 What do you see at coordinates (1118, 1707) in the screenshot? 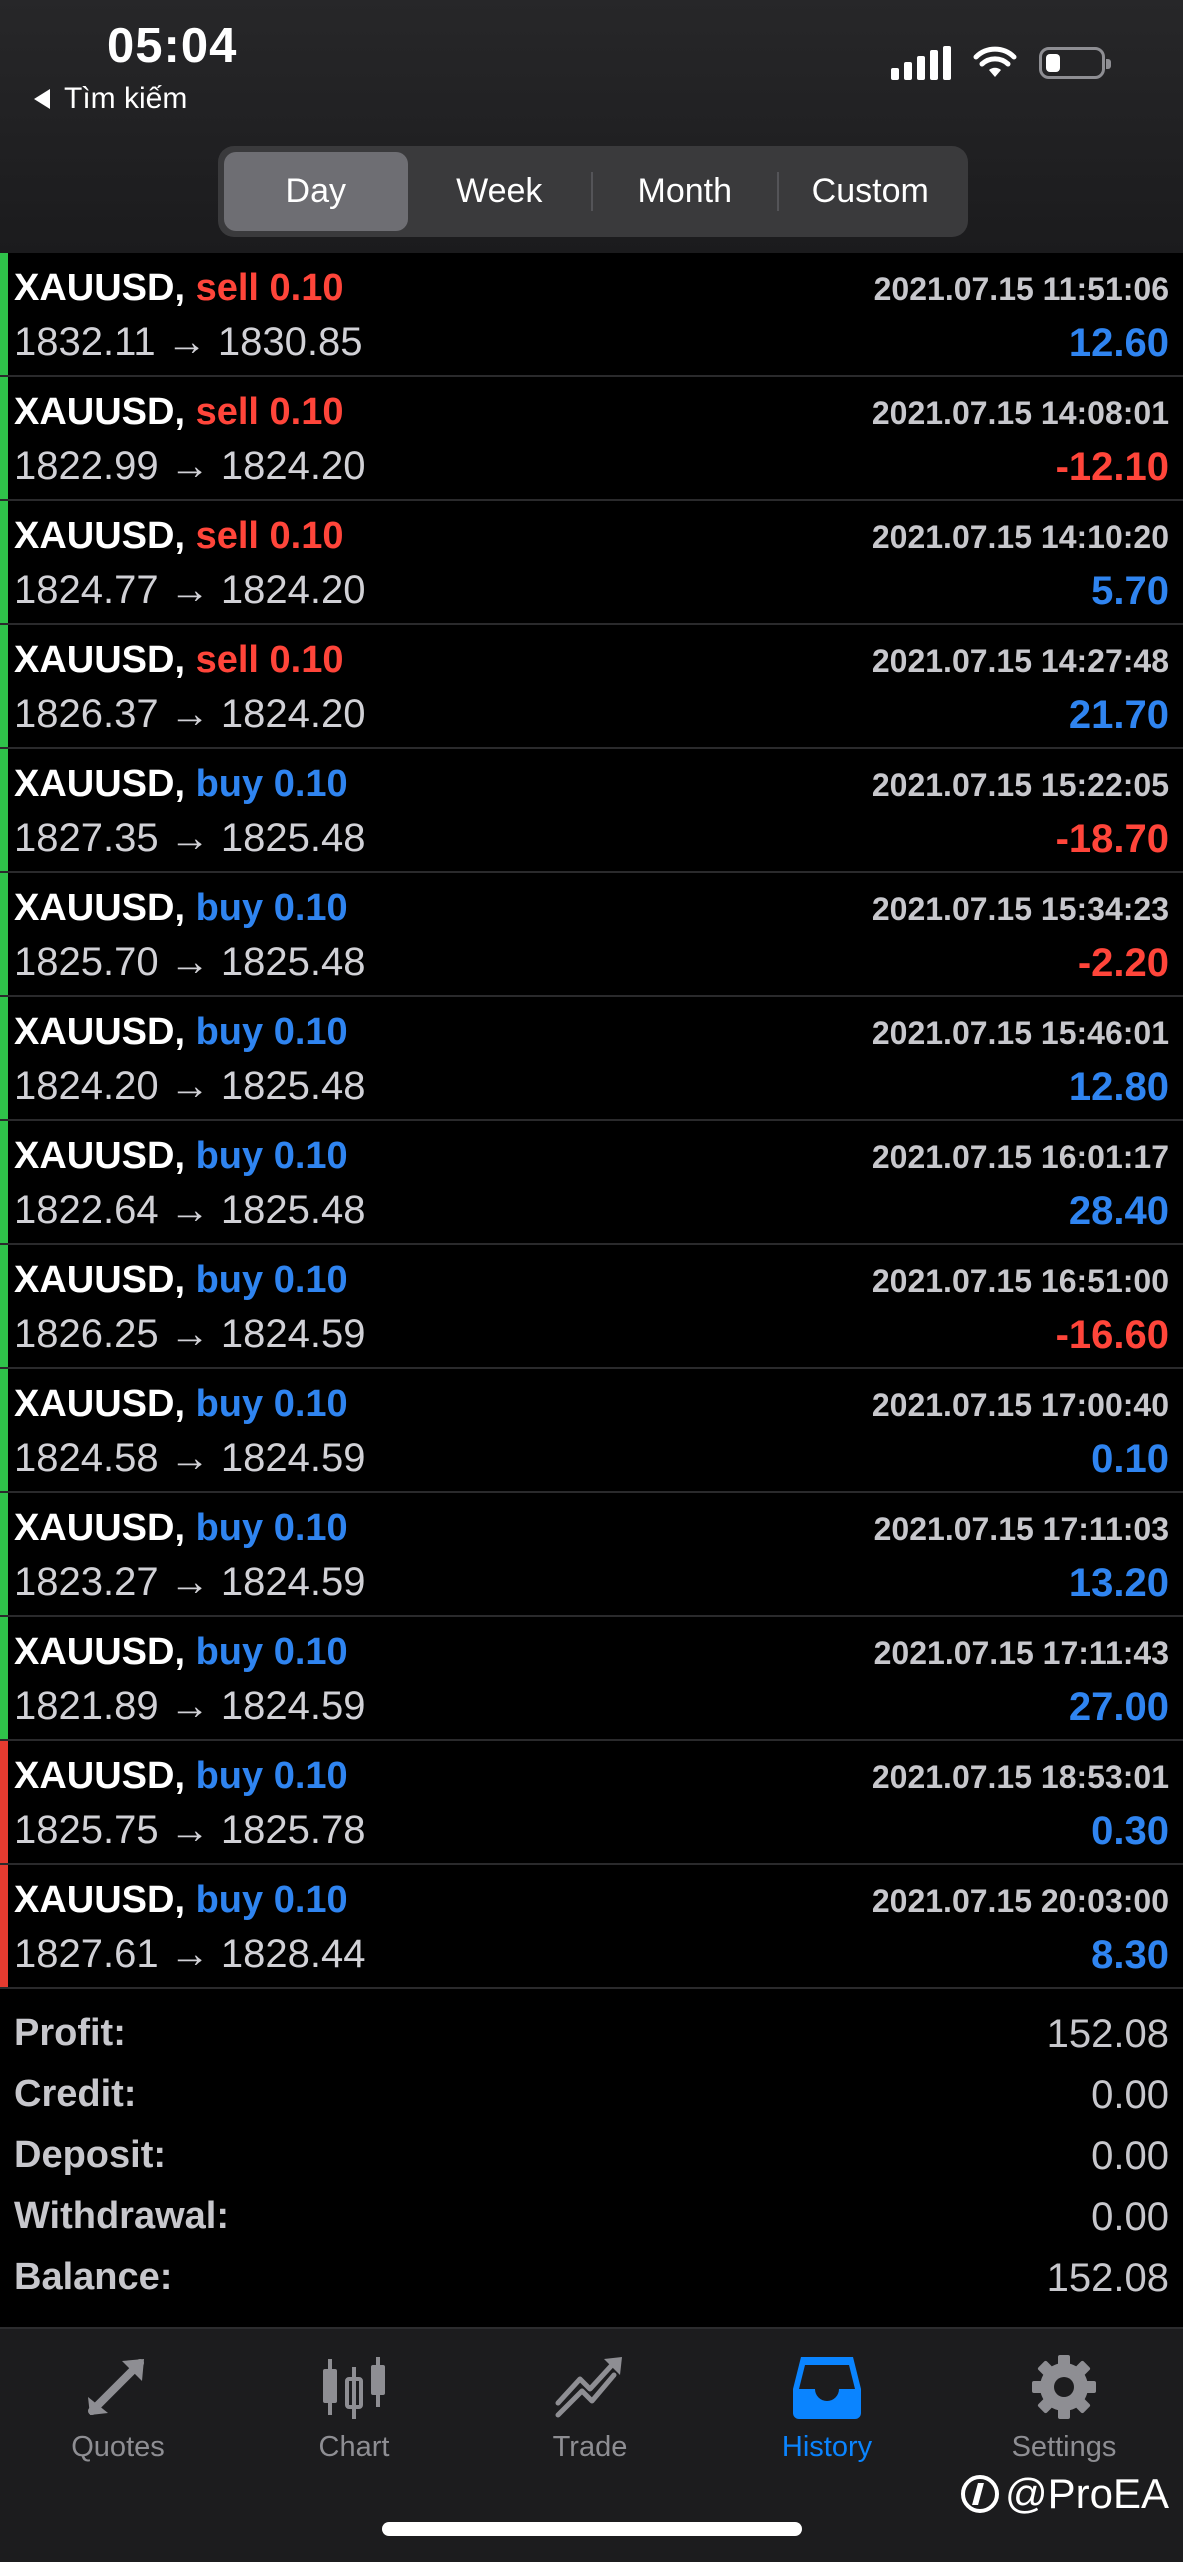
I see `deal-profit: 27.00` at bounding box center [1118, 1707].